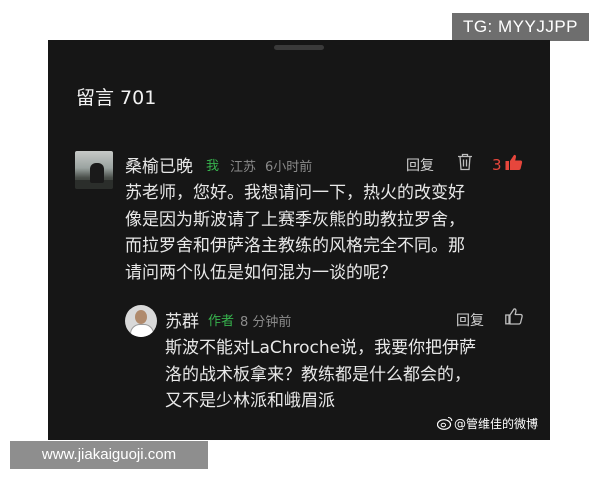 This screenshot has width=600, height=480. Describe the element at coordinates (497, 165) in the screenshot. I see `like-count: 3` at that location.